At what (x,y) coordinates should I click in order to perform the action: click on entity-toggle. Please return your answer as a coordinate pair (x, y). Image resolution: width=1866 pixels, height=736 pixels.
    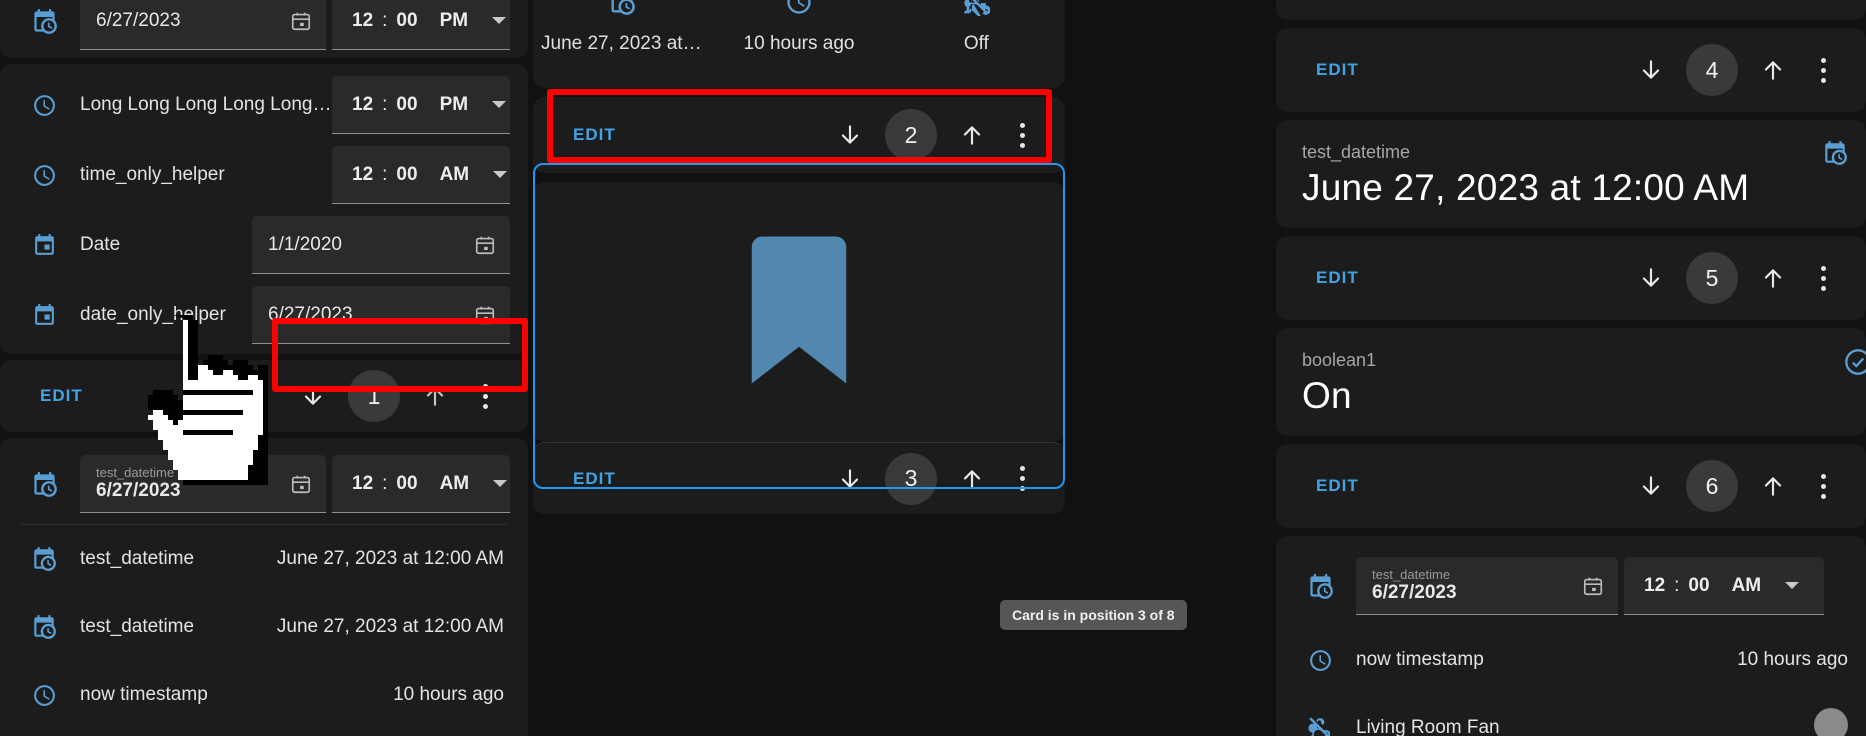
    Looking at the image, I should click on (1831, 722).